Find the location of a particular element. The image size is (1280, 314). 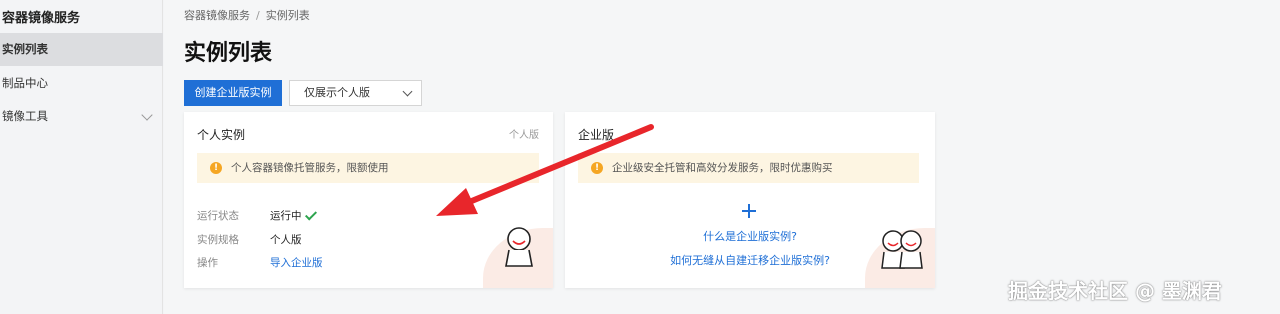

sidebar-item-artifacts: 制品中心 is located at coordinates (81, 83).